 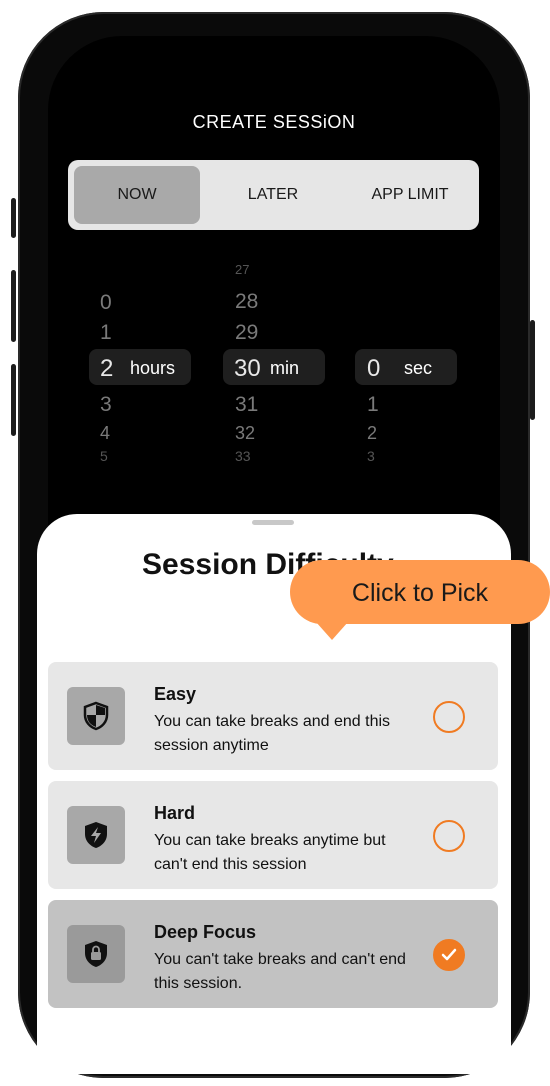 What do you see at coordinates (205, 932) in the screenshot?
I see `option-title: Deep Focus` at bounding box center [205, 932].